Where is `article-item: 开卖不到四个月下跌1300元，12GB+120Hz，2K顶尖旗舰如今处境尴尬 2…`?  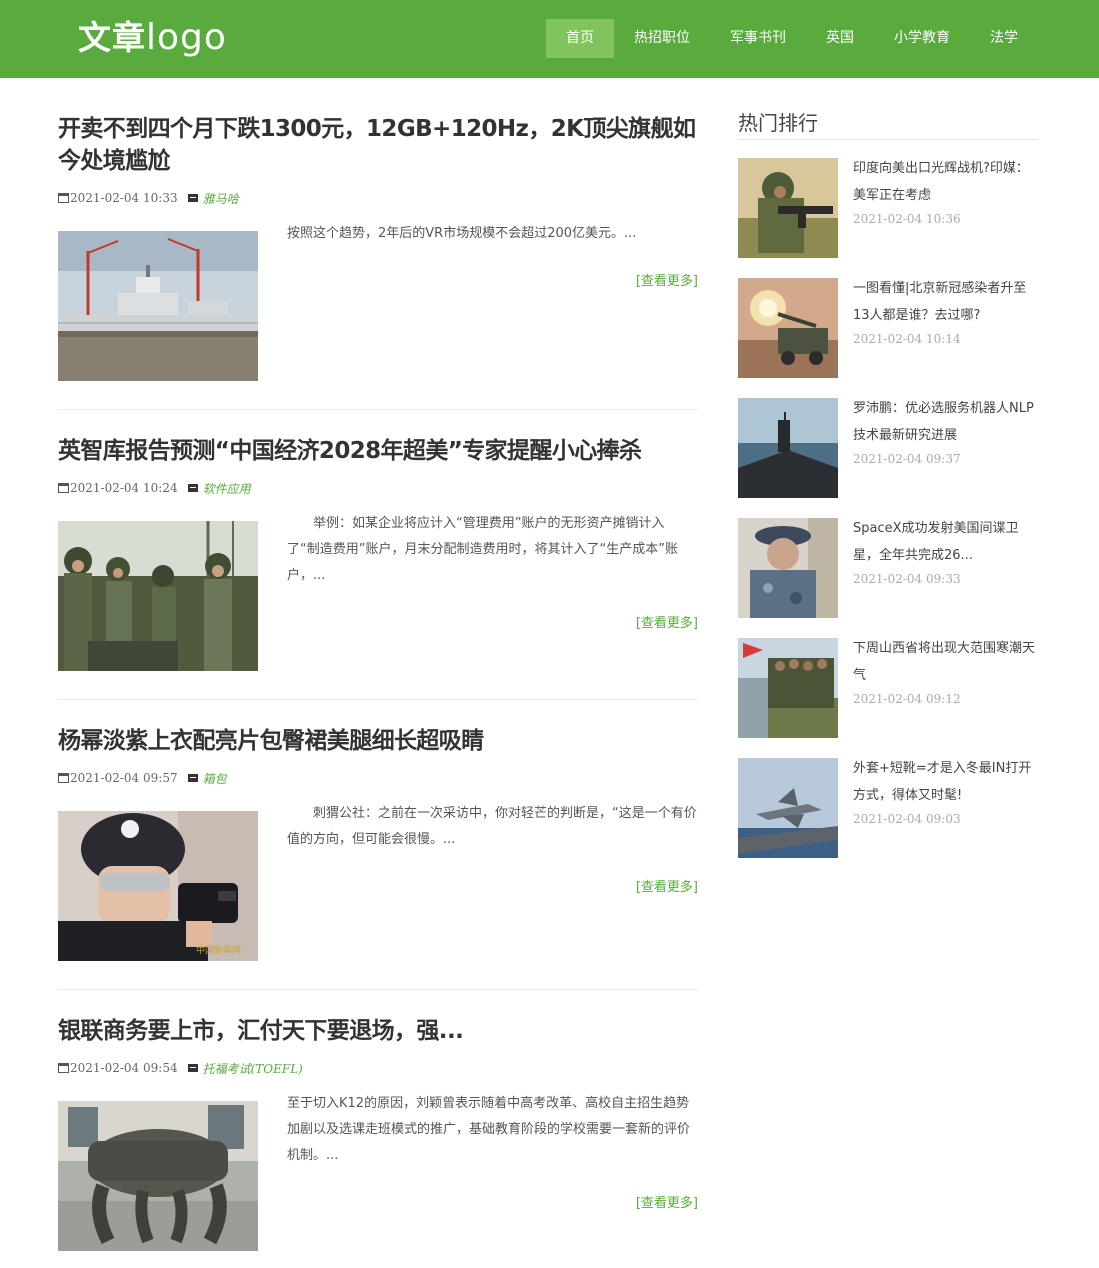 article-item: 开卖不到四个月下跌1300元，12GB+120Hz，2K顶尖旗舰如今处境尴尬 2… is located at coordinates (378, 247).